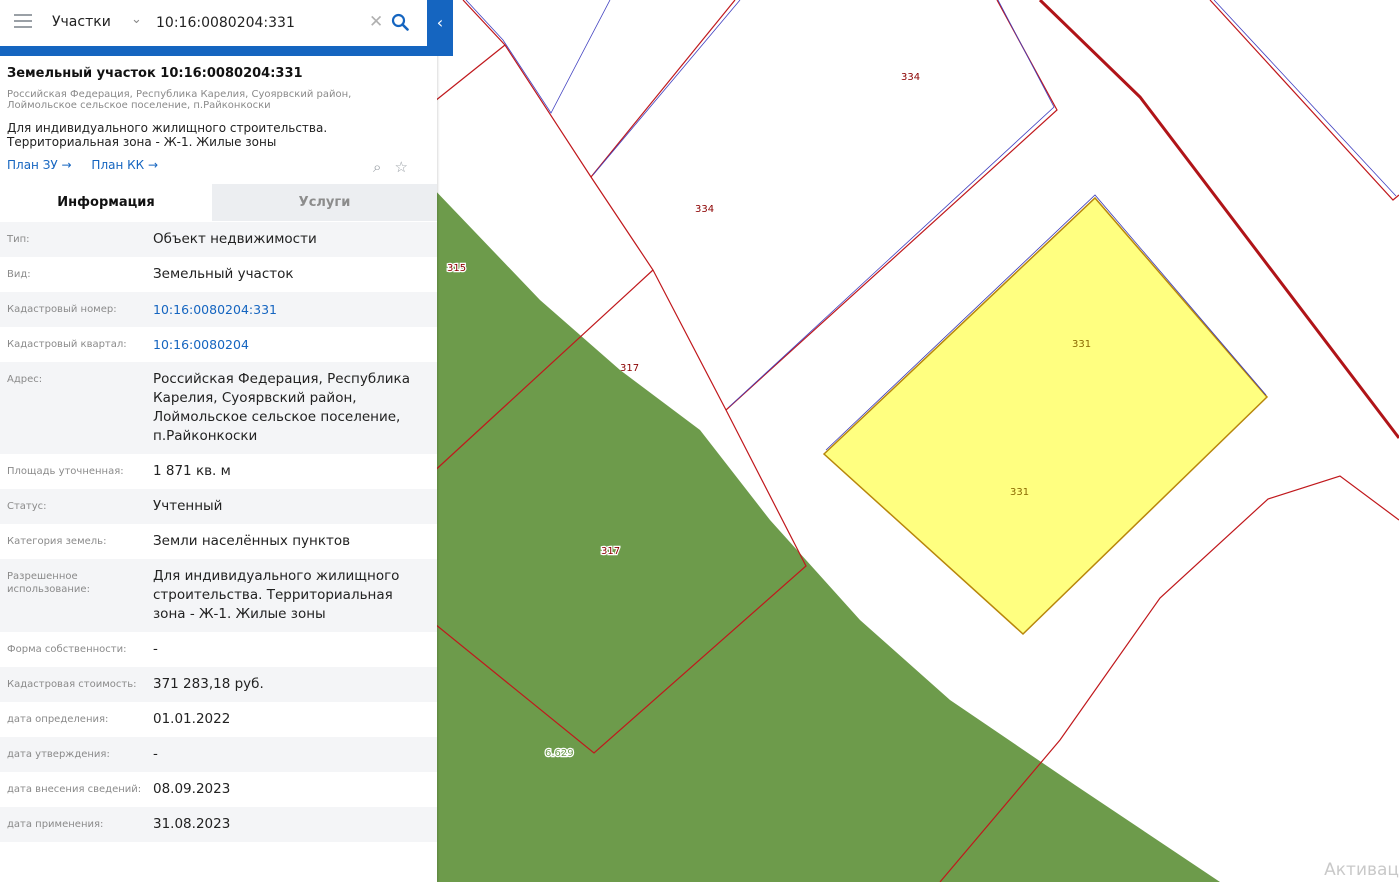 The width and height of the screenshot is (1399, 882). Describe the element at coordinates (258, 23) in the screenshot. I see `search-input` at that location.